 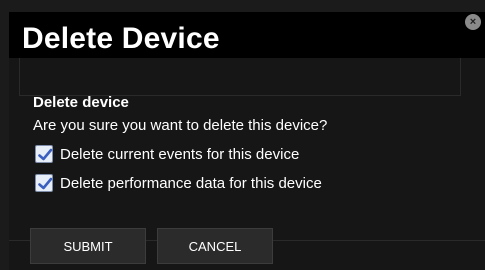 What do you see at coordinates (180, 154) in the screenshot?
I see `option-label-delete-events: Delete current events for this device` at bounding box center [180, 154].